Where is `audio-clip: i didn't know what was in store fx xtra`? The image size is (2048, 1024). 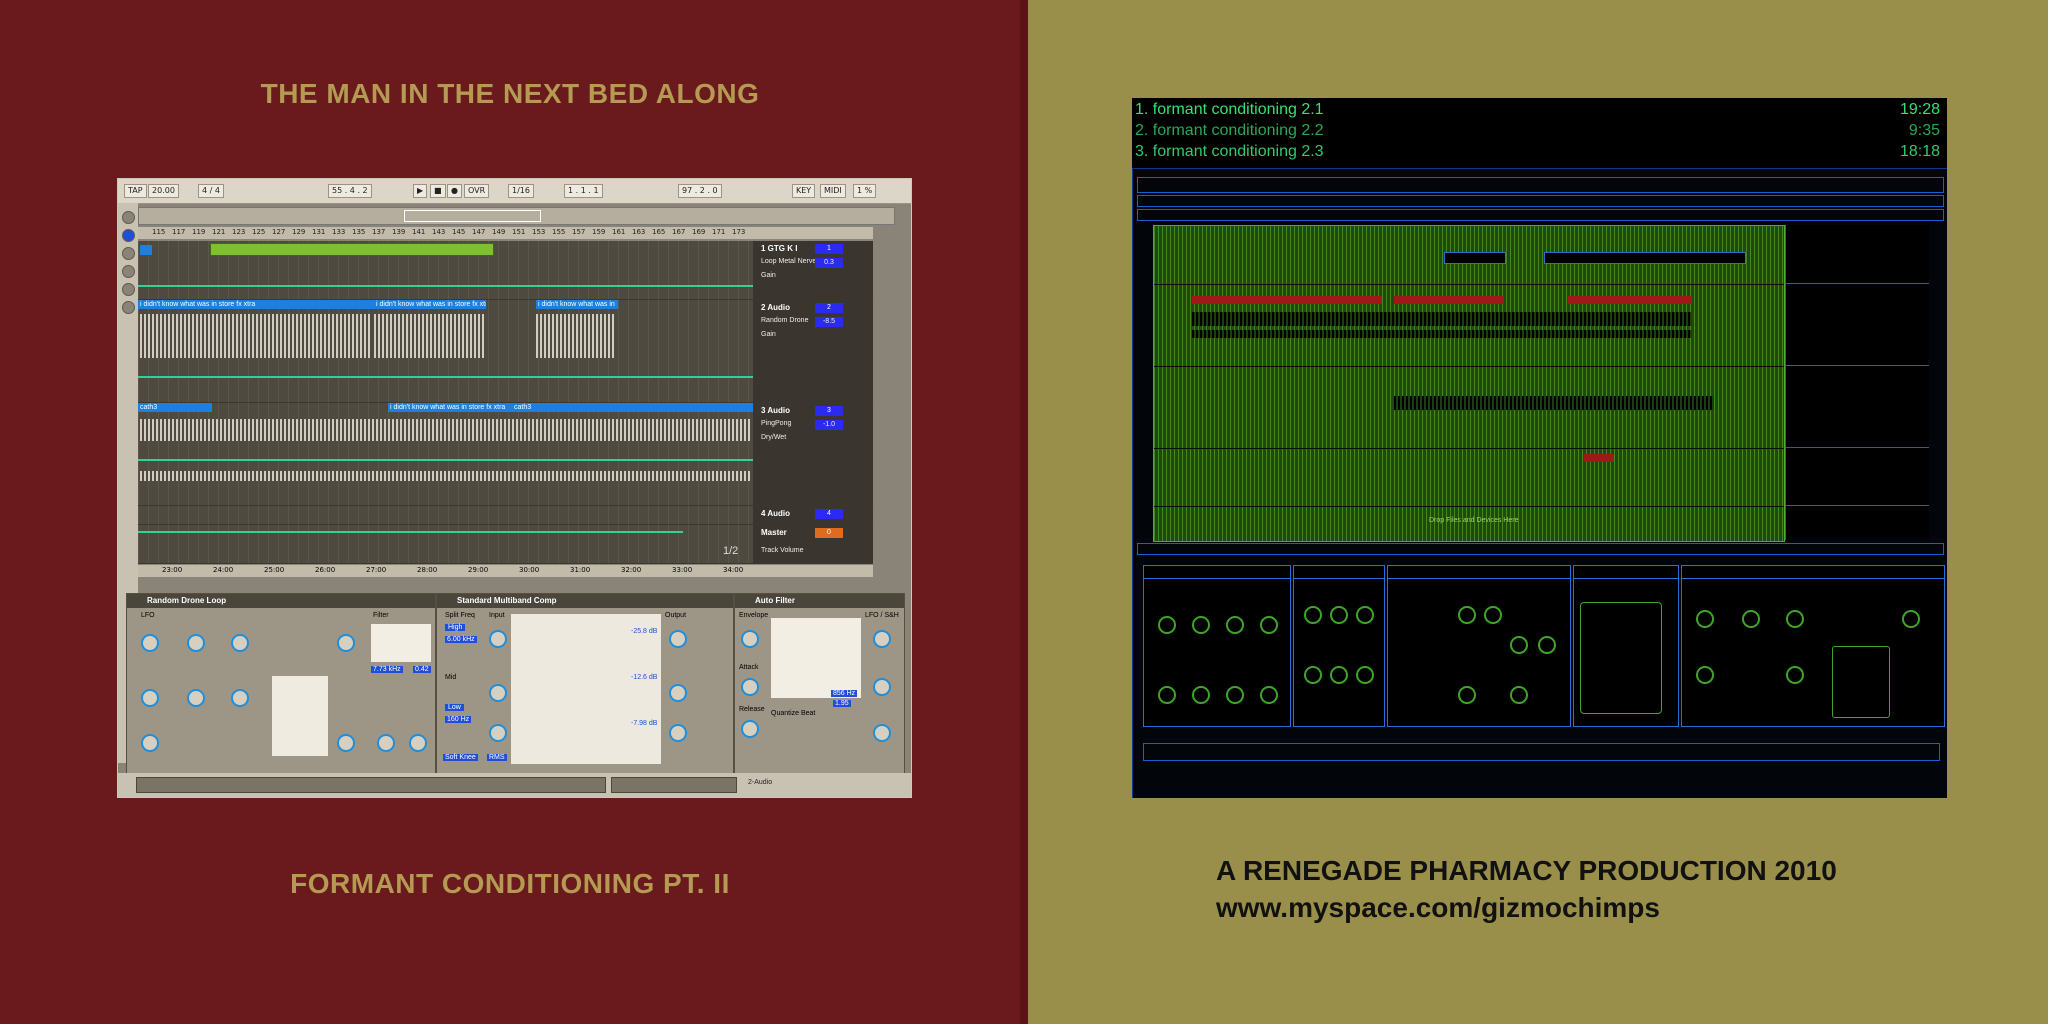
audio-clip: i didn't know what was in store fx xtra is located at coordinates (450, 407).